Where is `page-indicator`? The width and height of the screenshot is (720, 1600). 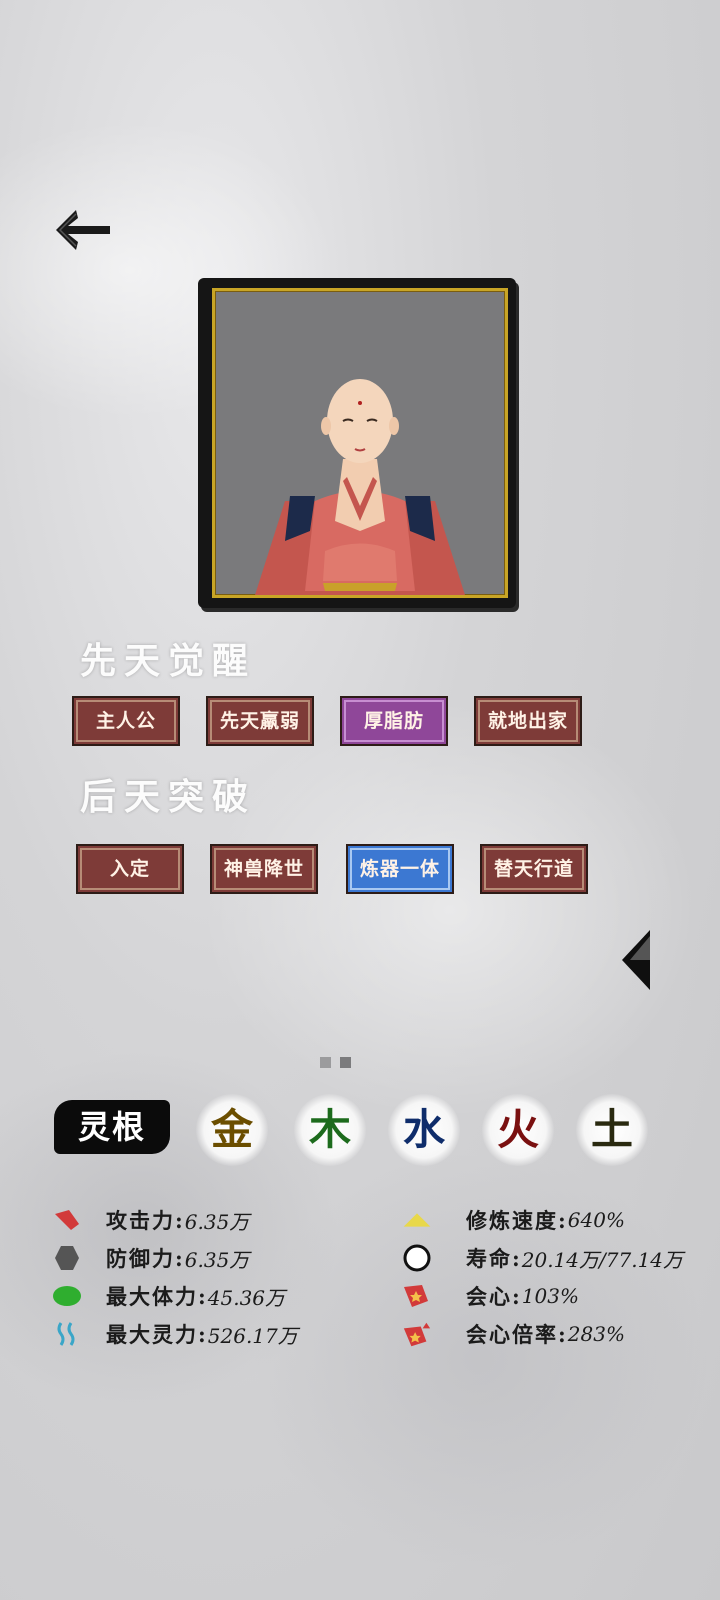 page-indicator is located at coordinates (340, 1062).